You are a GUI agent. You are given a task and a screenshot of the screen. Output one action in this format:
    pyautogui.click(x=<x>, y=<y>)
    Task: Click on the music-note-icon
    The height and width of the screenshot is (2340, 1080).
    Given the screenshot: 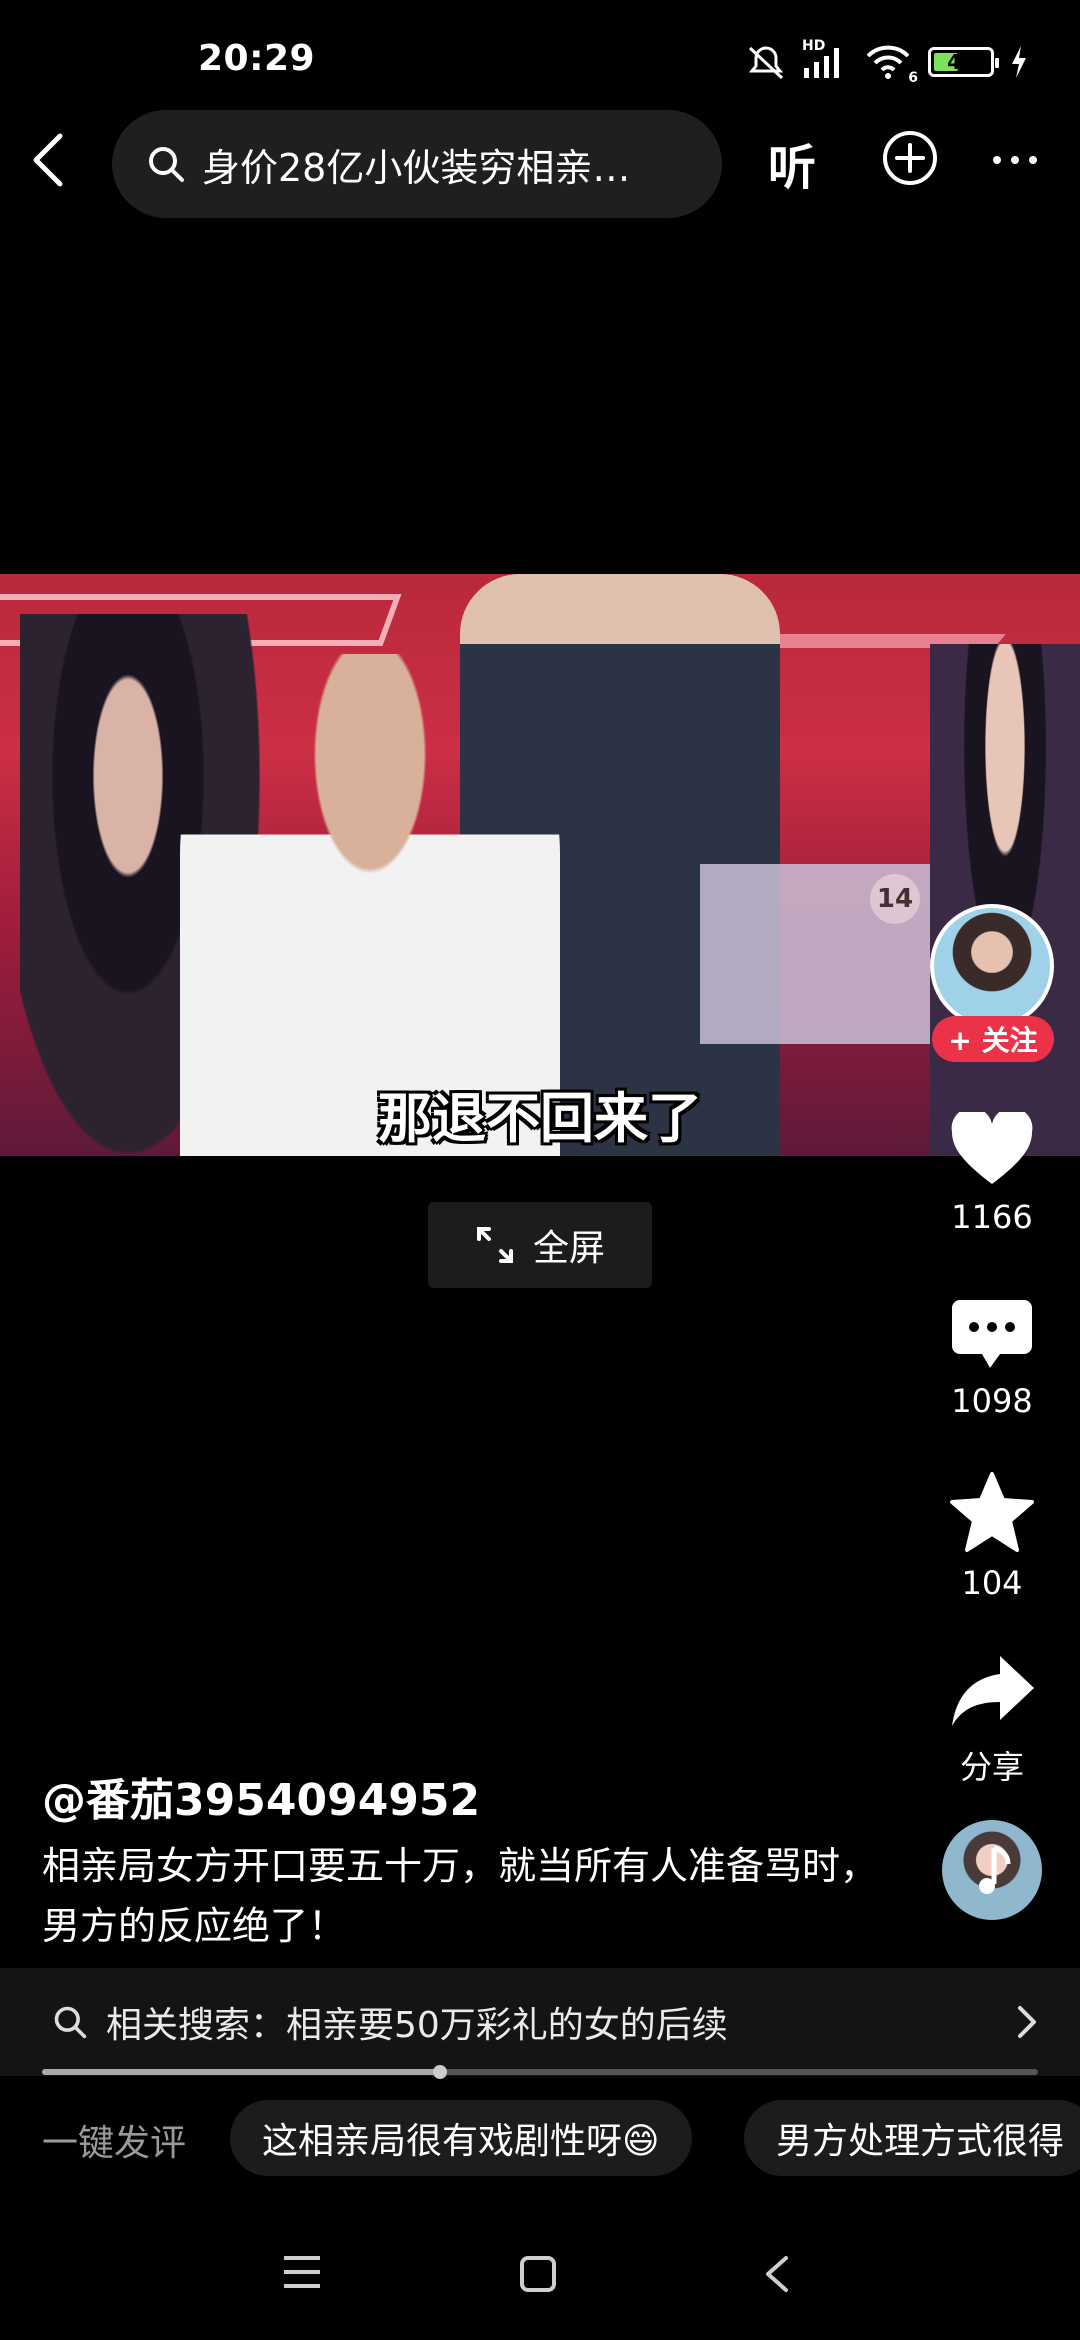 What is the action you would take?
    pyautogui.click(x=995, y=1869)
    